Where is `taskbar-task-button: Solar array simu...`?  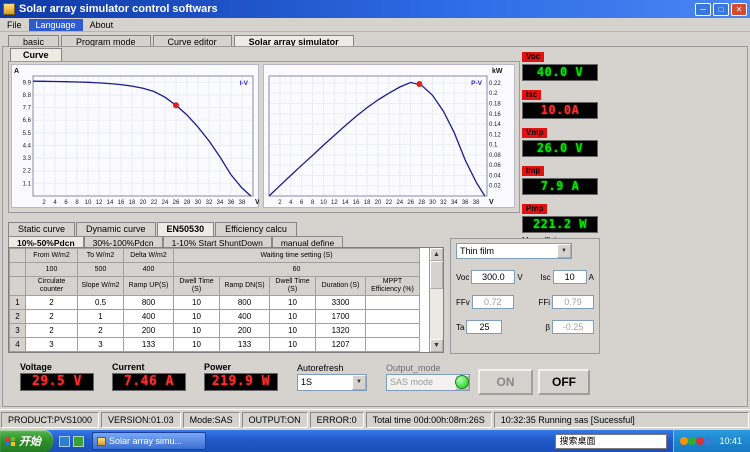
taskbar-task-button: Solar array simu... is located at coordinates (149, 441).